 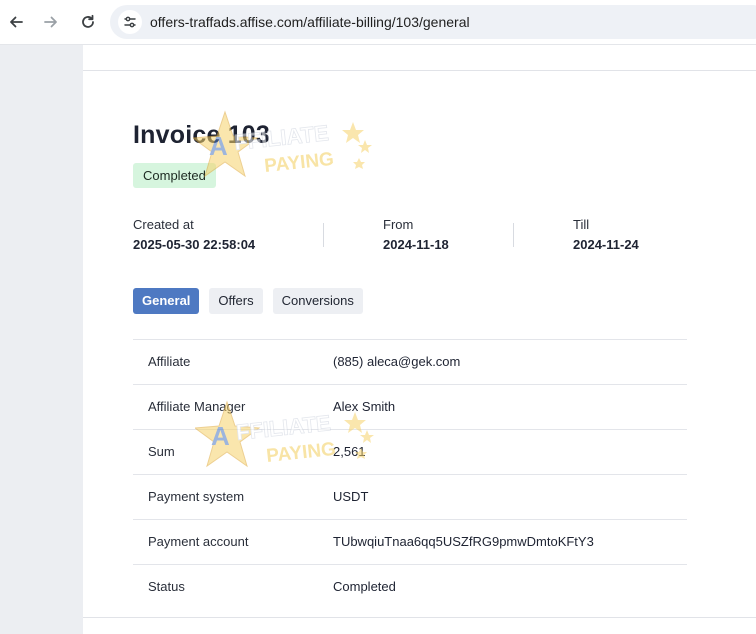 What do you see at coordinates (194, 244) in the screenshot?
I see `created-at-value: 2025-05-30 22:58:04` at bounding box center [194, 244].